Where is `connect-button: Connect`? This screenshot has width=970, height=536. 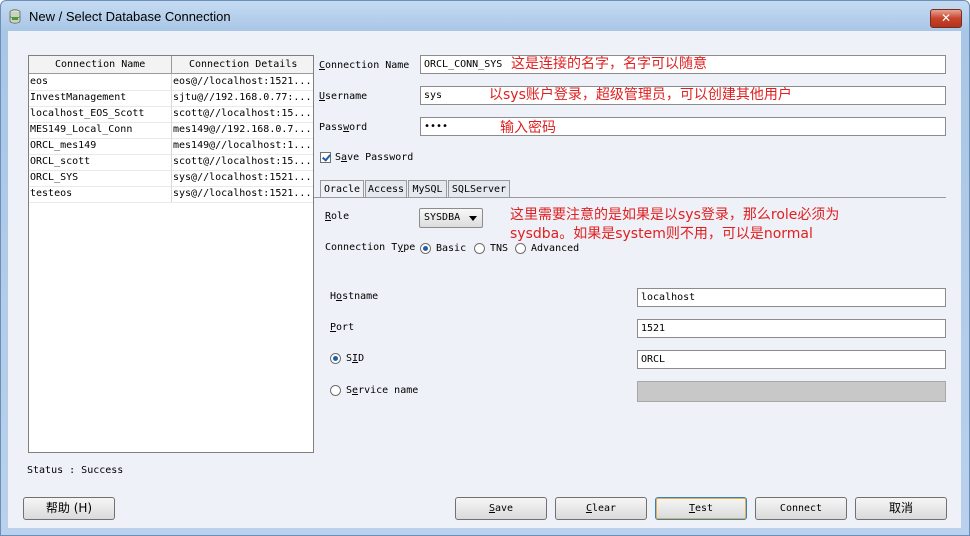 connect-button: Connect is located at coordinates (801, 508).